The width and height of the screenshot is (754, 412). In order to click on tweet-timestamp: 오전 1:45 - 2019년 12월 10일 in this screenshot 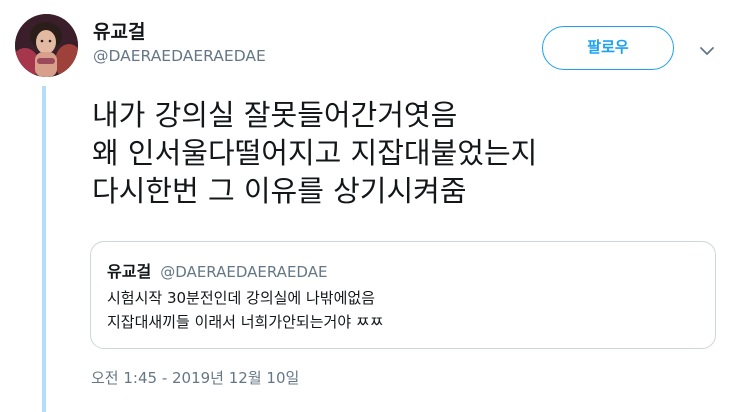, I will do `click(195, 377)`.